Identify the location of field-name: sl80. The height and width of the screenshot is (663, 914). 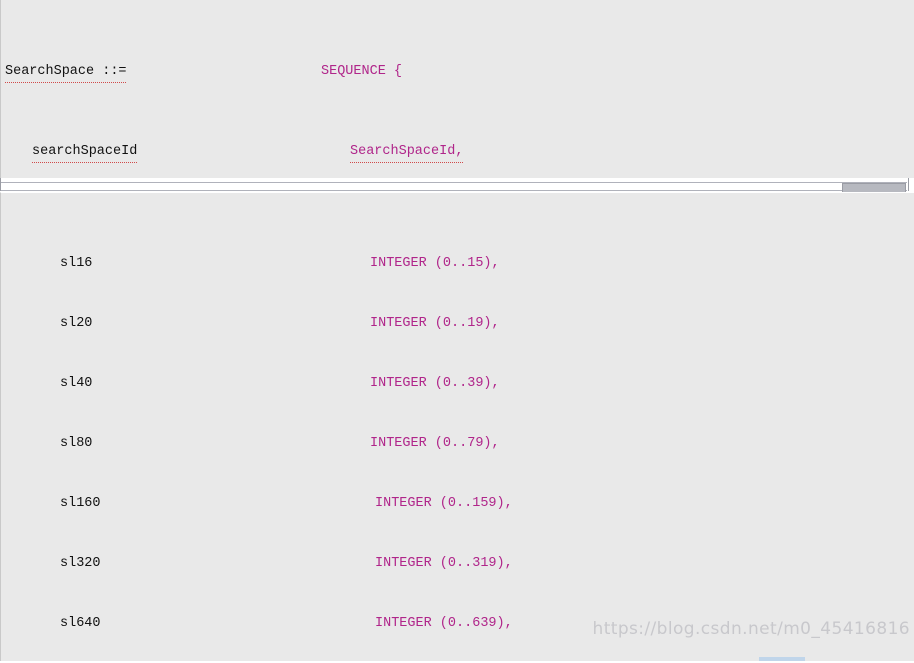
(76, 443).